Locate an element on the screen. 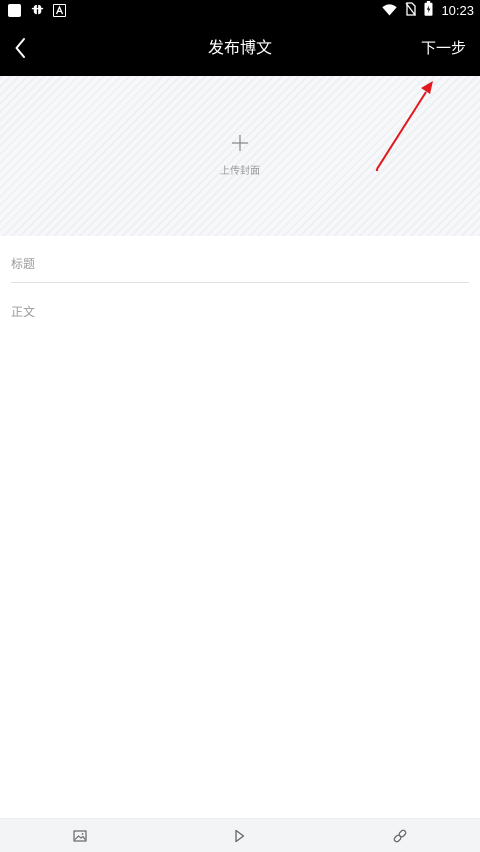 Image resolution: width=480 pixels, height=852 pixels. status-left-icons is located at coordinates (37, 10).